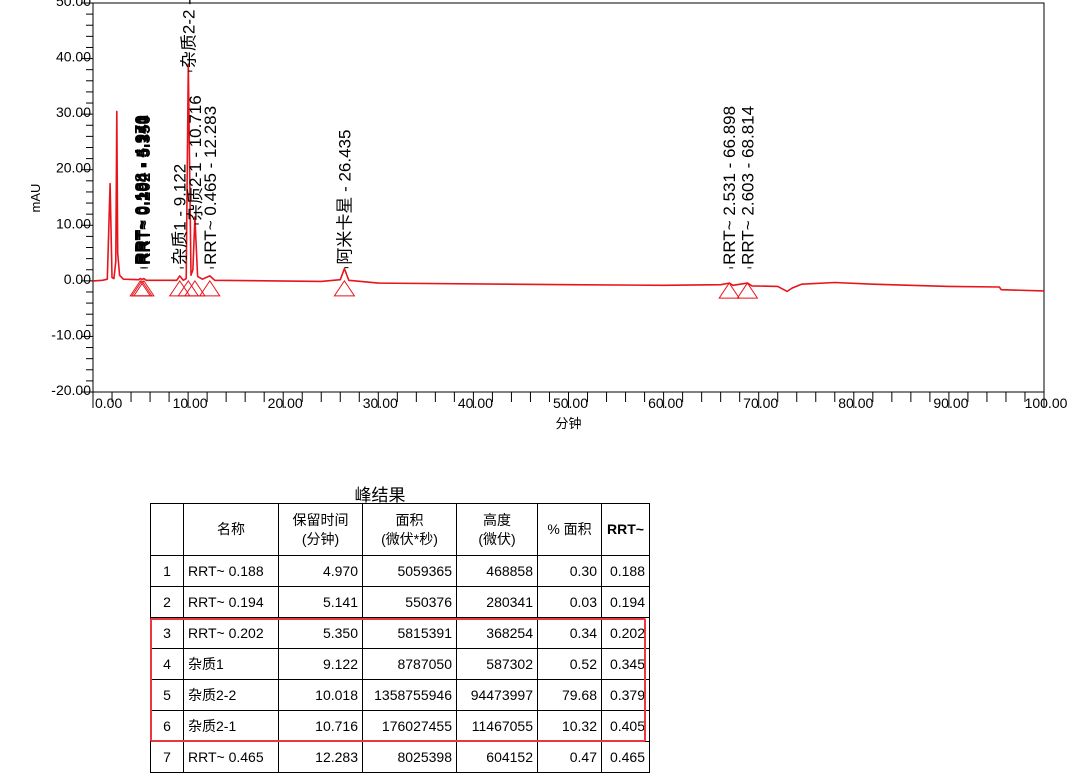  What do you see at coordinates (569, 529) in the screenshot?
I see `header-area-percent: % 面积` at bounding box center [569, 529].